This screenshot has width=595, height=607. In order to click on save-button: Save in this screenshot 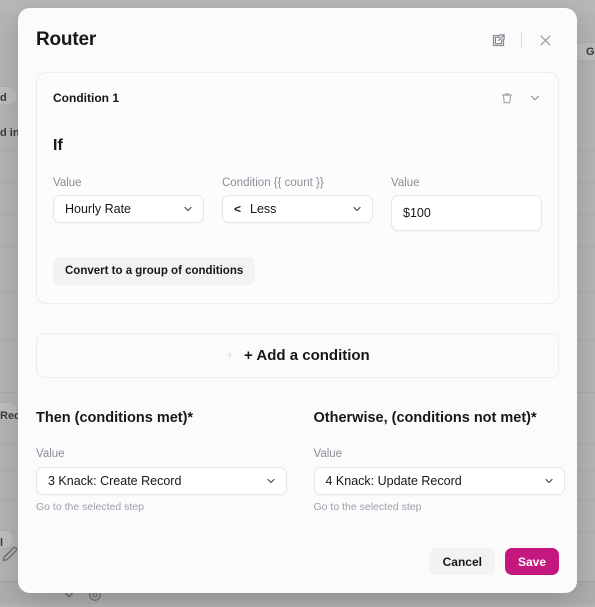, I will do `click(531, 561)`.